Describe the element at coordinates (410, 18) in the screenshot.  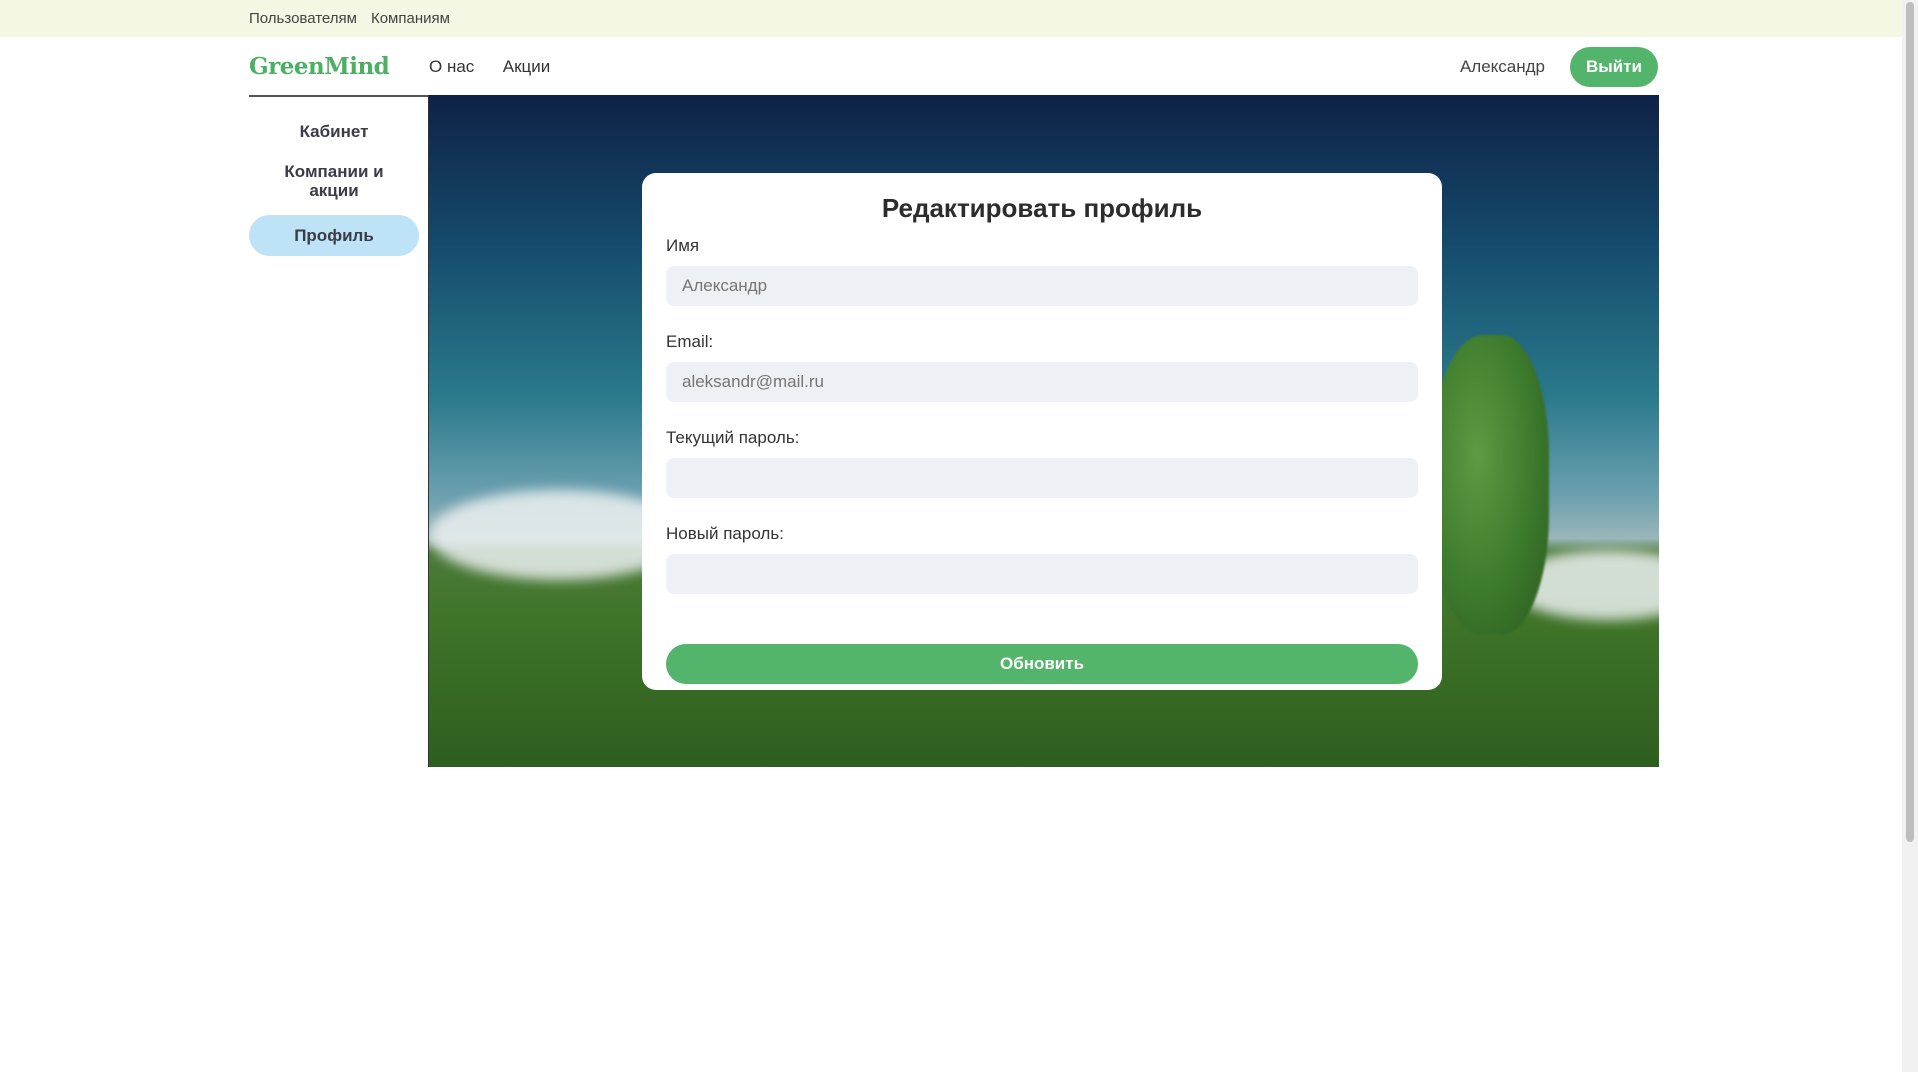
I see `link-companies: Компаниям` at that location.